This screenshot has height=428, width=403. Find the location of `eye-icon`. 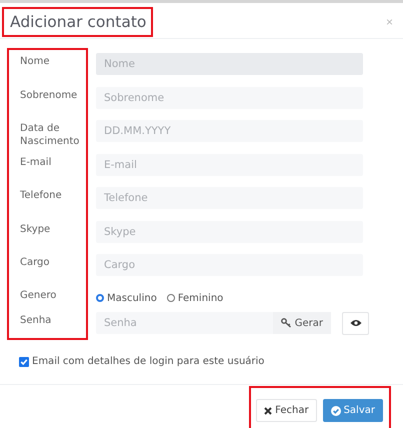

eye-icon is located at coordinates (356, 323).